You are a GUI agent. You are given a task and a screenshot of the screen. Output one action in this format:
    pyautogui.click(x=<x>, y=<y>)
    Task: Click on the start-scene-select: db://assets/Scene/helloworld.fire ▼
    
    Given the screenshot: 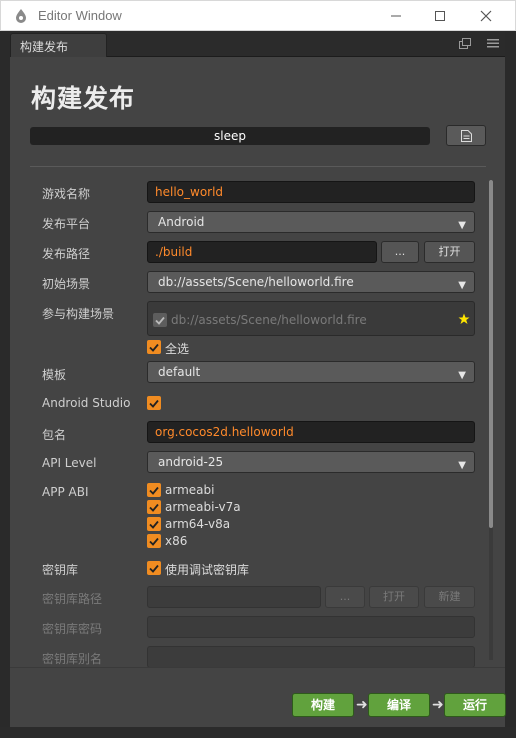 What is the action you would take?
    pyautogui.click(x=311, y=282)
    